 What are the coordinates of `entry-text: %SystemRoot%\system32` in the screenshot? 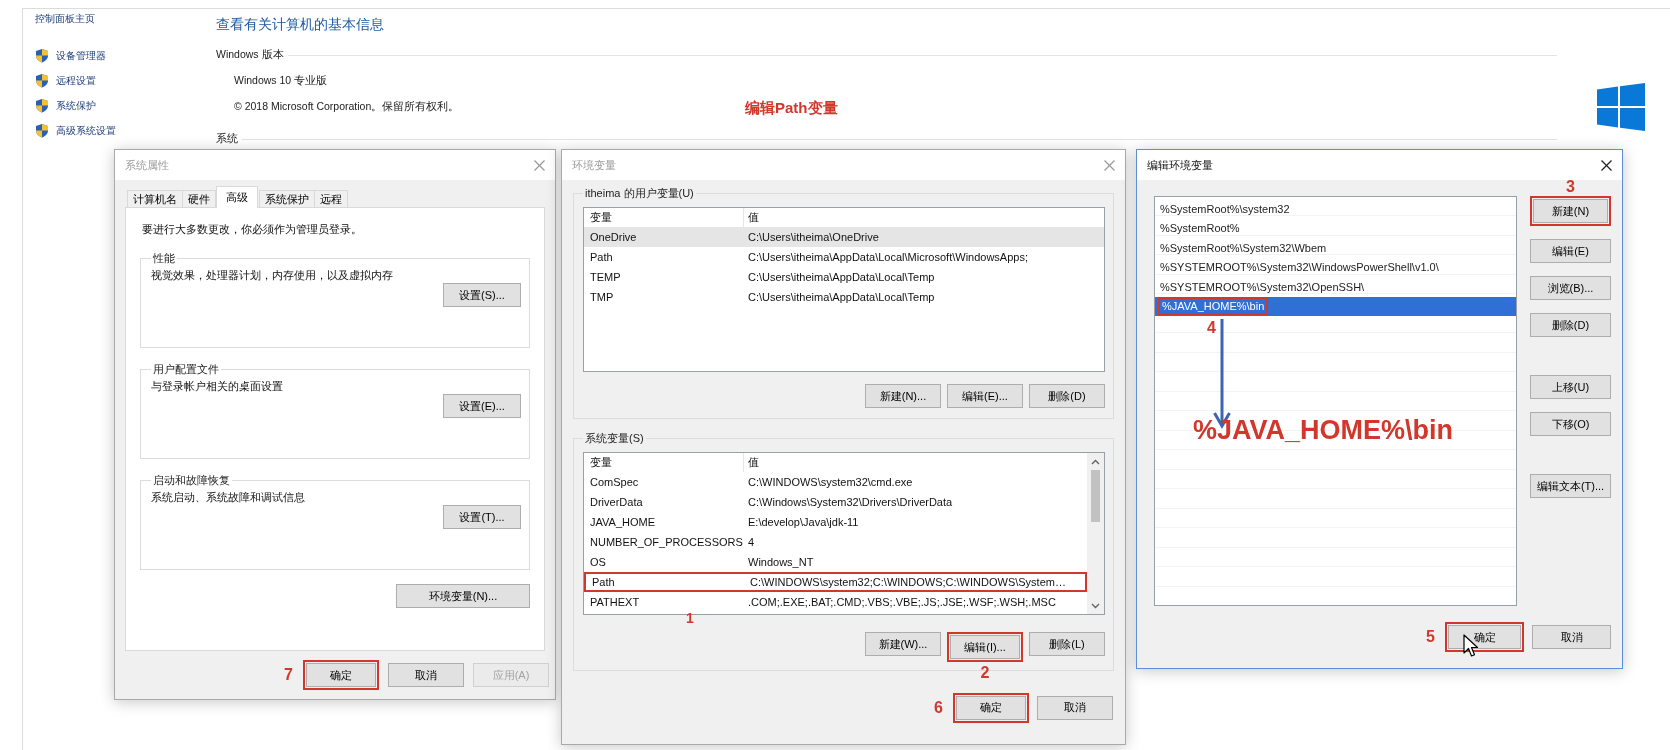 It's located at (1225, 208).